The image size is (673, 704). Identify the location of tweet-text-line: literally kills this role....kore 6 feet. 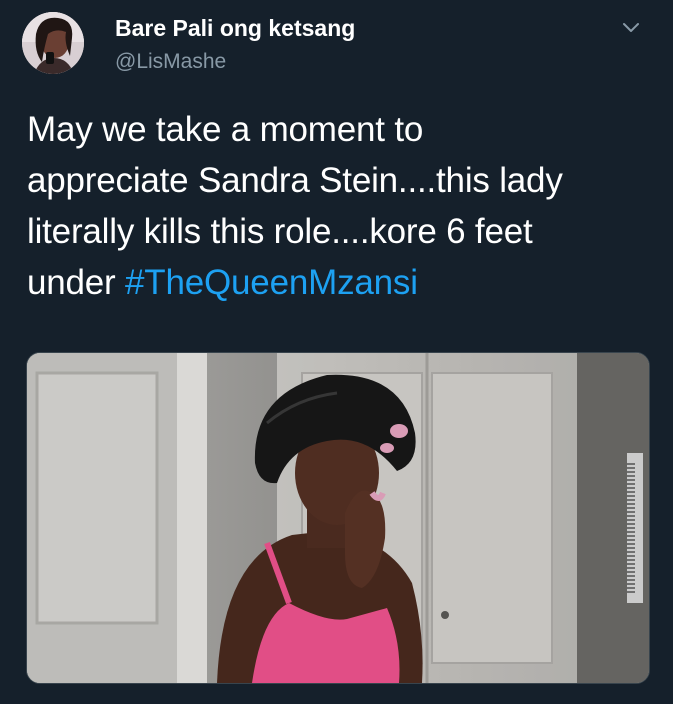
(280, 231).